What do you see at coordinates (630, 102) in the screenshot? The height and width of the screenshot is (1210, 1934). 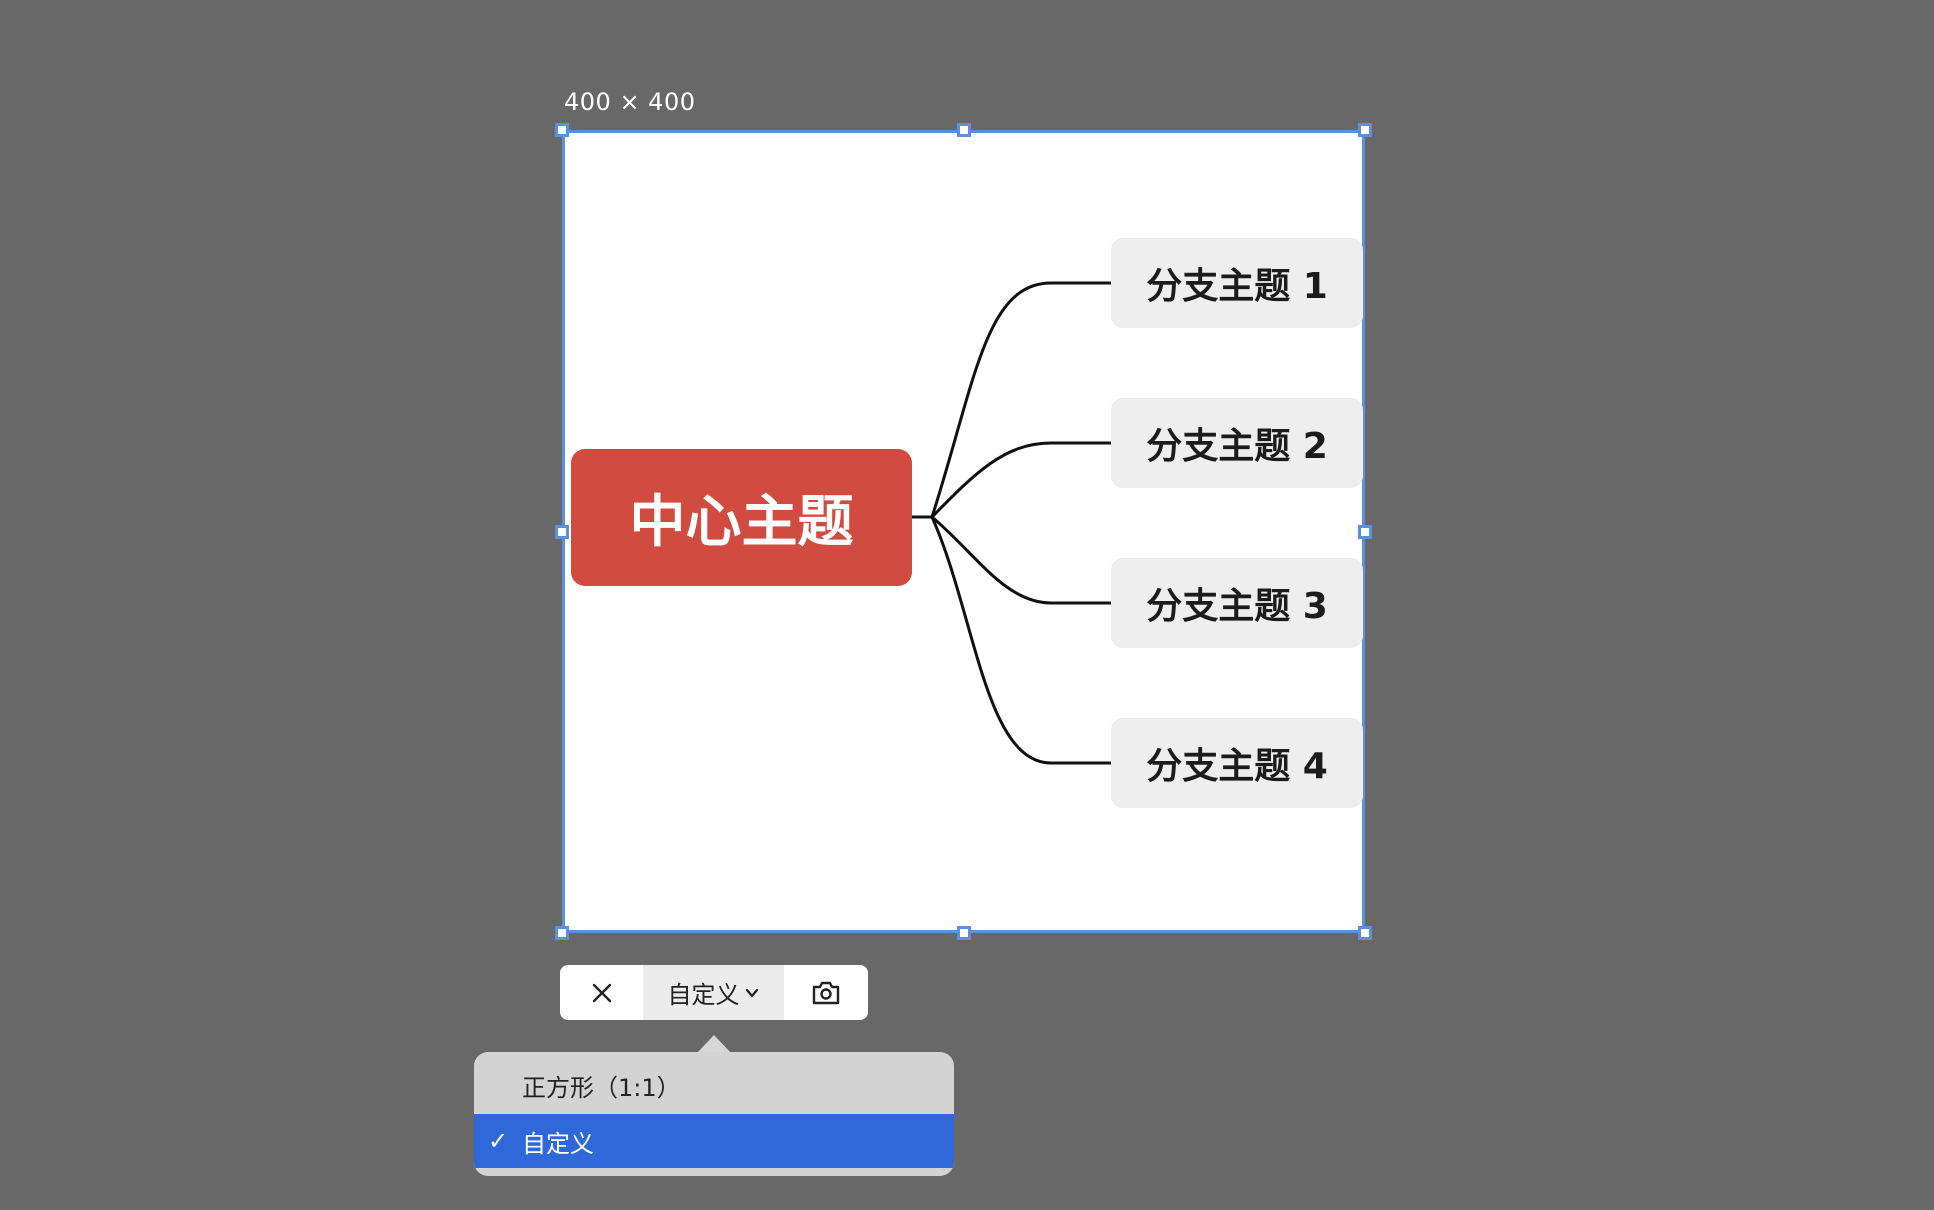 I see `canvas-size-label: 400 × 400` at bounding box center [630, 102].